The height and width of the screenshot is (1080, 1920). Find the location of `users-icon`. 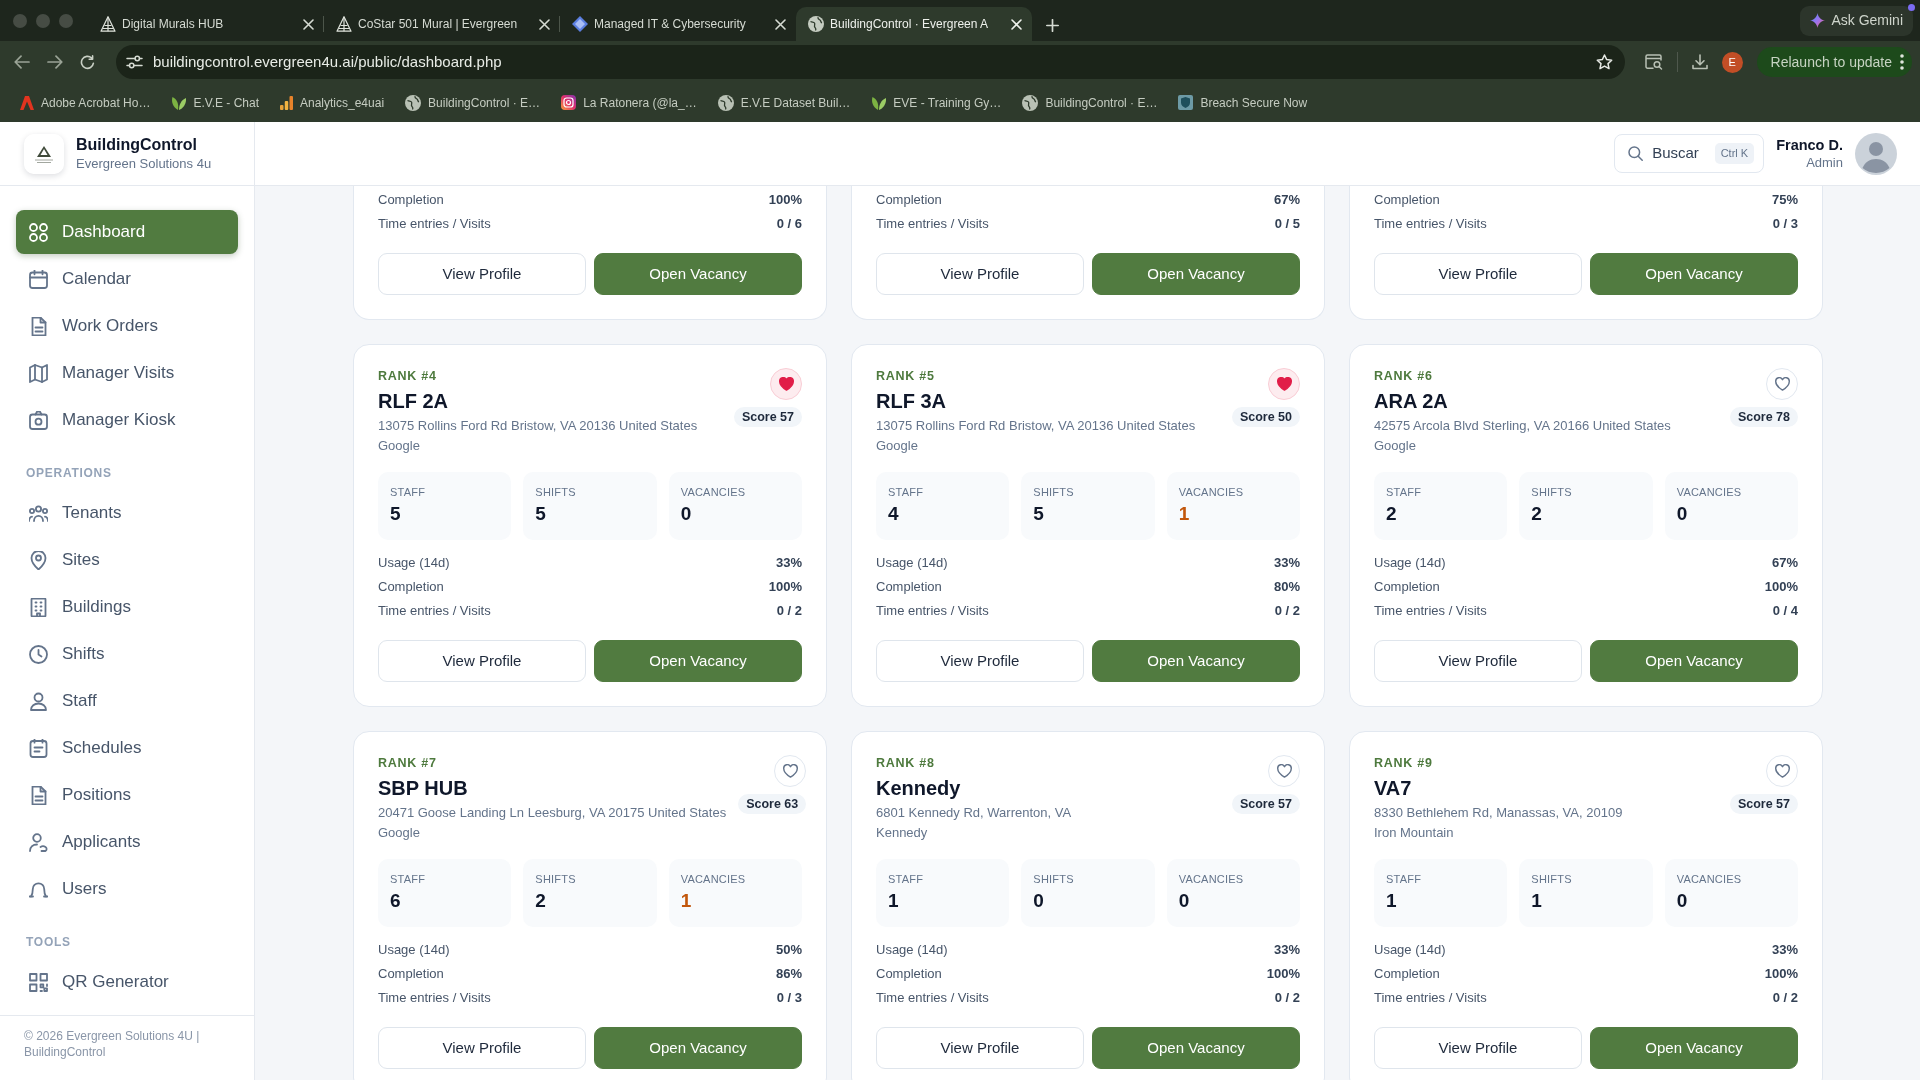

users-icon is located at coordinates (38, 513).